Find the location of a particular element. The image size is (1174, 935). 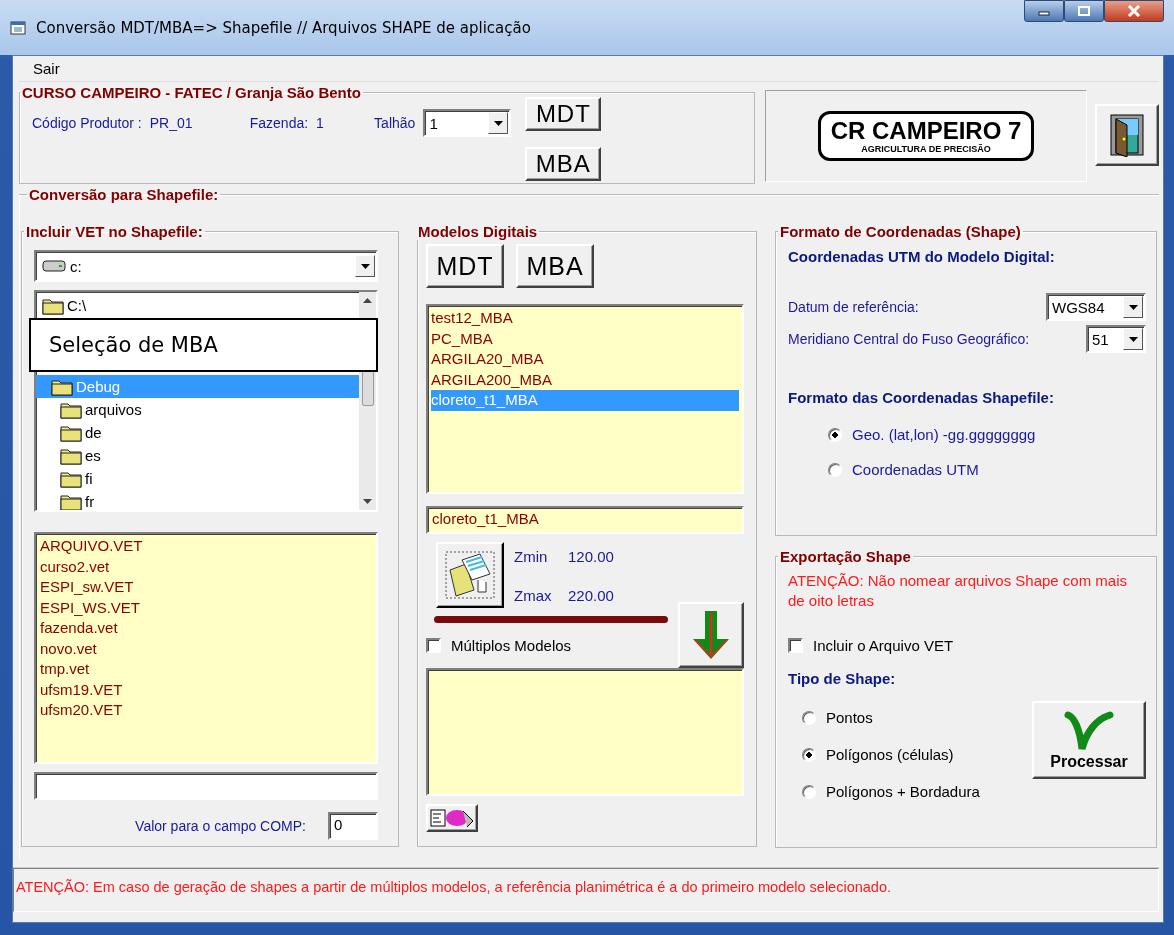

shape-type-radio: Polígonos + Bordadura is located at coordinates (891, 791).